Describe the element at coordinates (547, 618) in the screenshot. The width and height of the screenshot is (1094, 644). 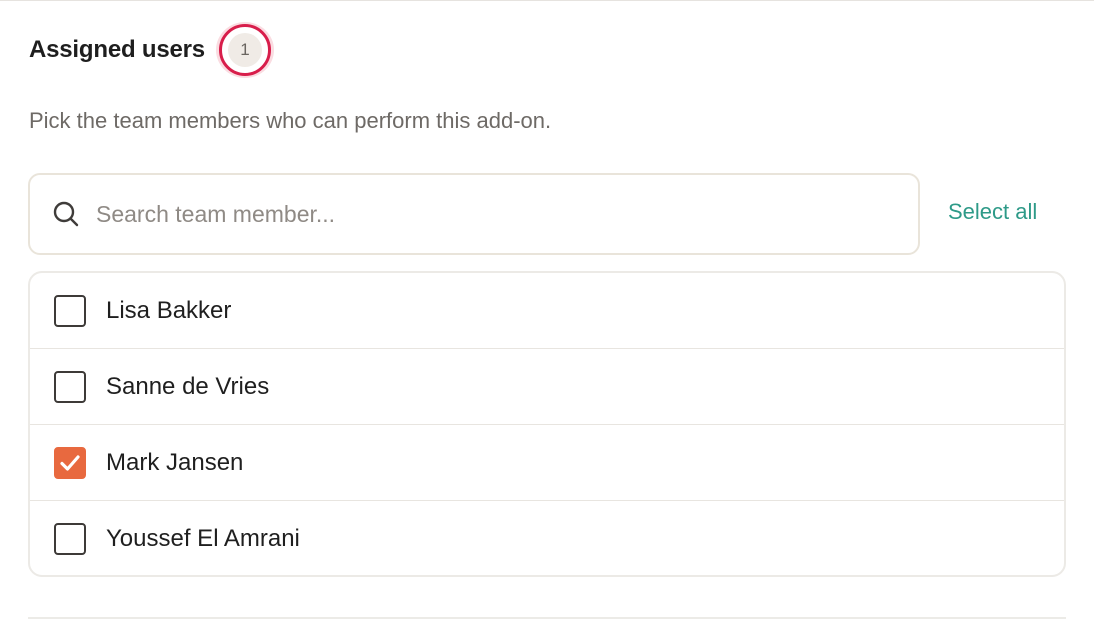
I see `bottom-divider` at that location.